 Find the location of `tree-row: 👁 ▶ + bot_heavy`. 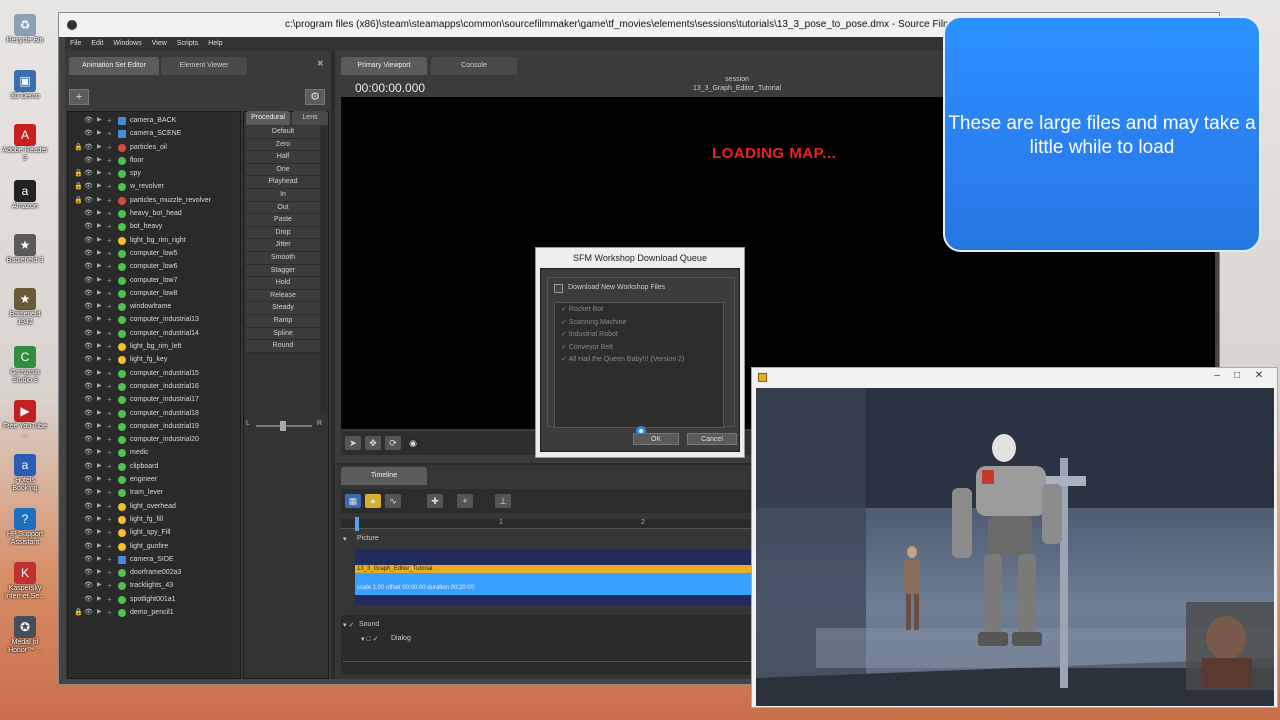

tree-row: 👁 ▶ + bot_heavy is located at coordinates (154, 226).